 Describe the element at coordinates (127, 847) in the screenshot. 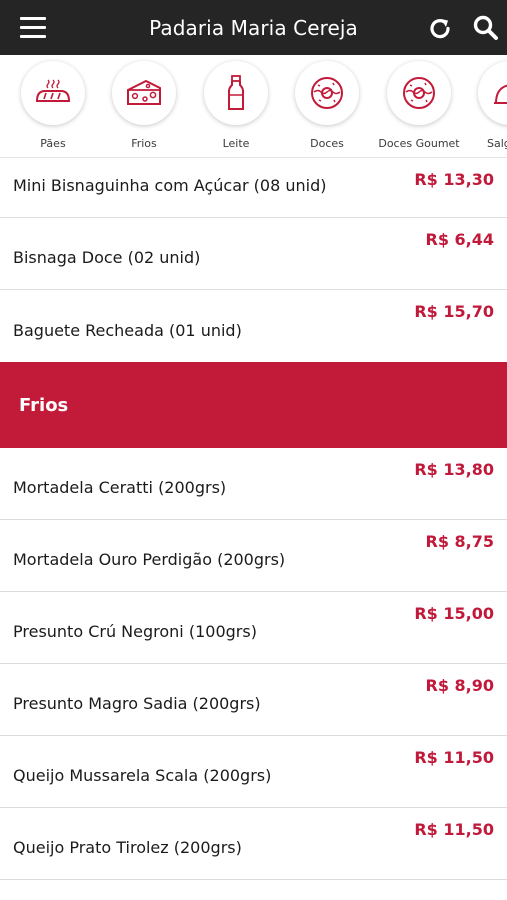

I see `product-name: Queijo Prato Tirolez (200grs)` at that location.